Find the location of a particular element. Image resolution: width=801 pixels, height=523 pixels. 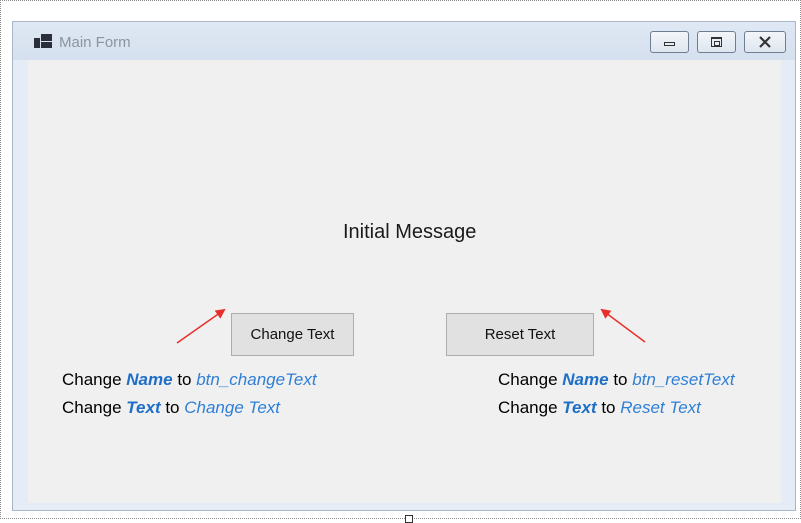

message-label: Initial Message is located at coordinates (410, 232).